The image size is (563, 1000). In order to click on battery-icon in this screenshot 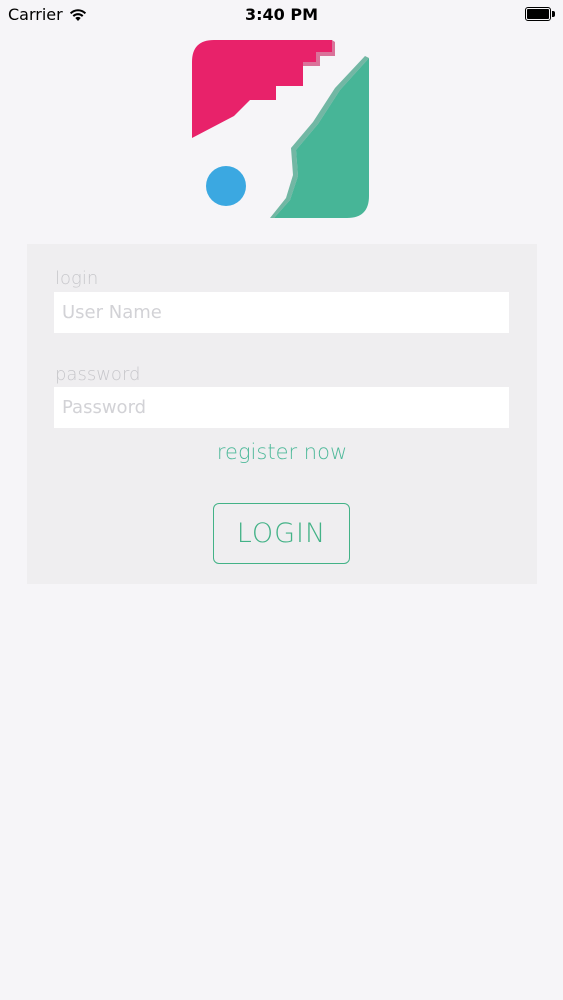, I will do `click(540, 14)`.